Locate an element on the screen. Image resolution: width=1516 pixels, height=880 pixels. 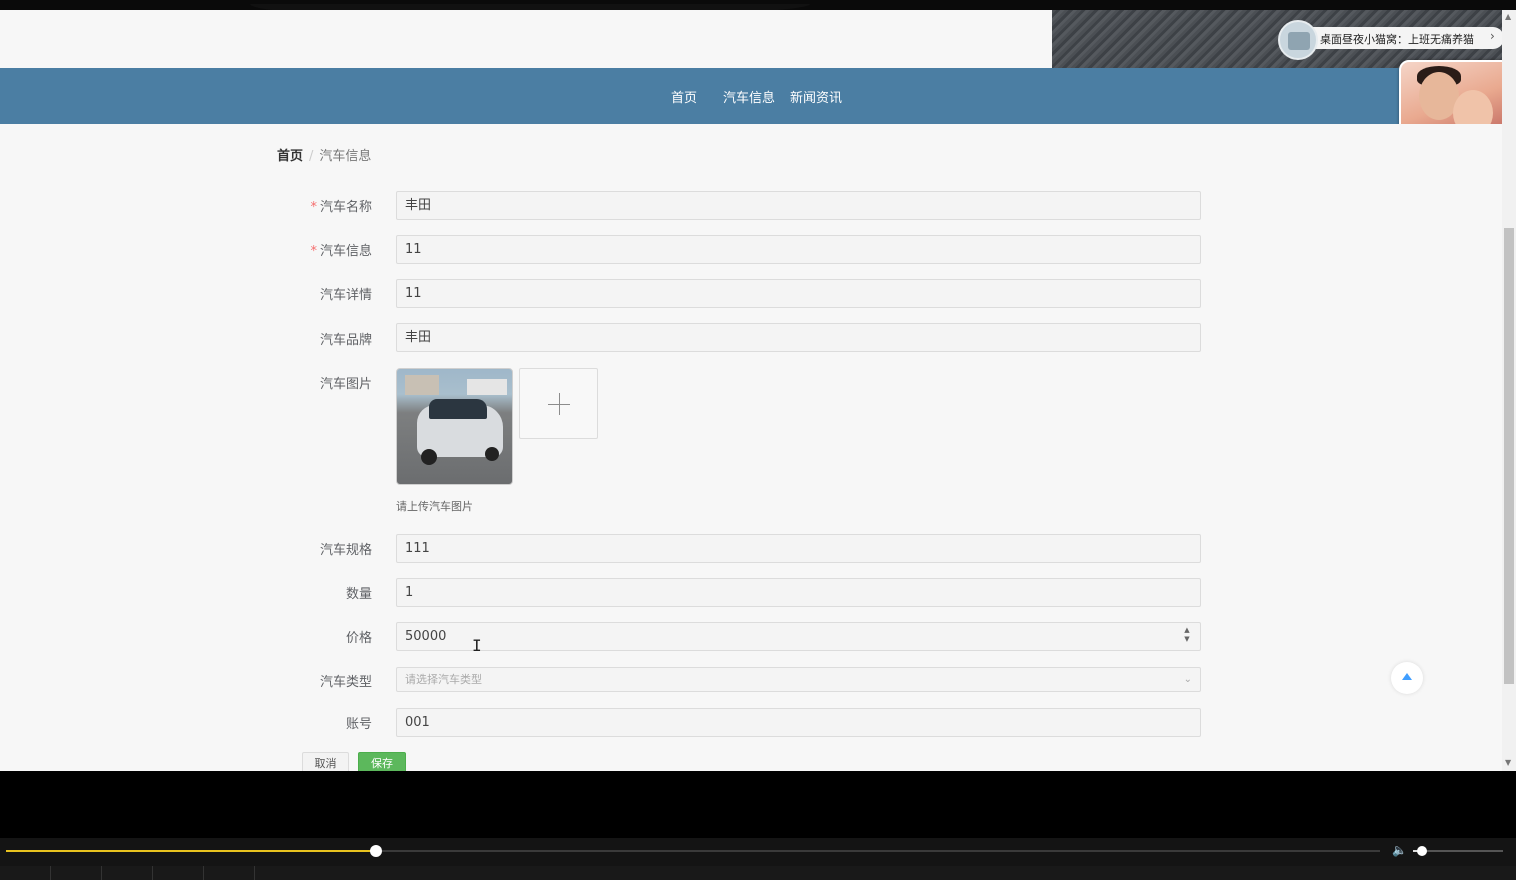
number-stepper: ▲ ▼ is located at coordinates (1187, 636).